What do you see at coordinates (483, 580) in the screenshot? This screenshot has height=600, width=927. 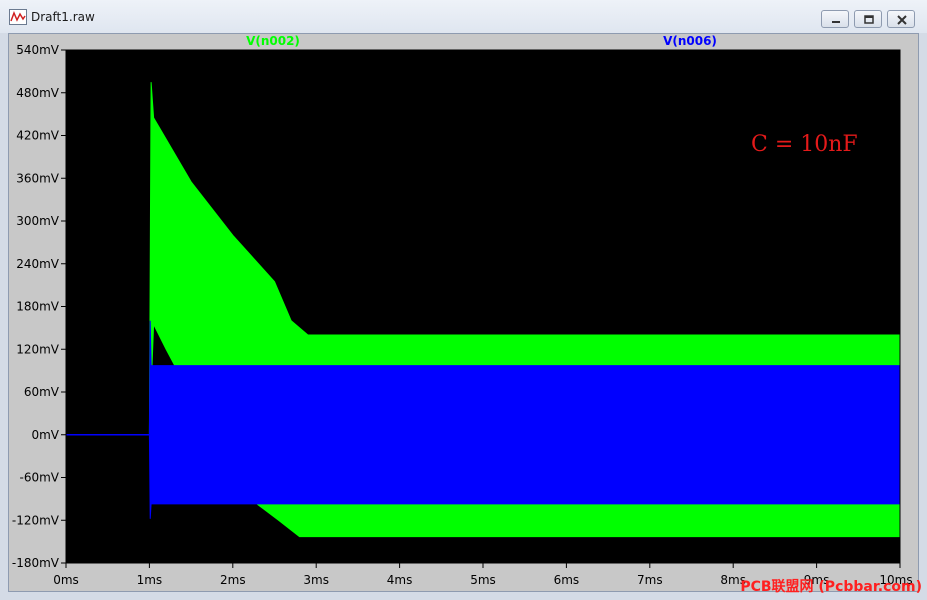 I see `x-tick-label: 5ms` at bounding box center [483, 580].